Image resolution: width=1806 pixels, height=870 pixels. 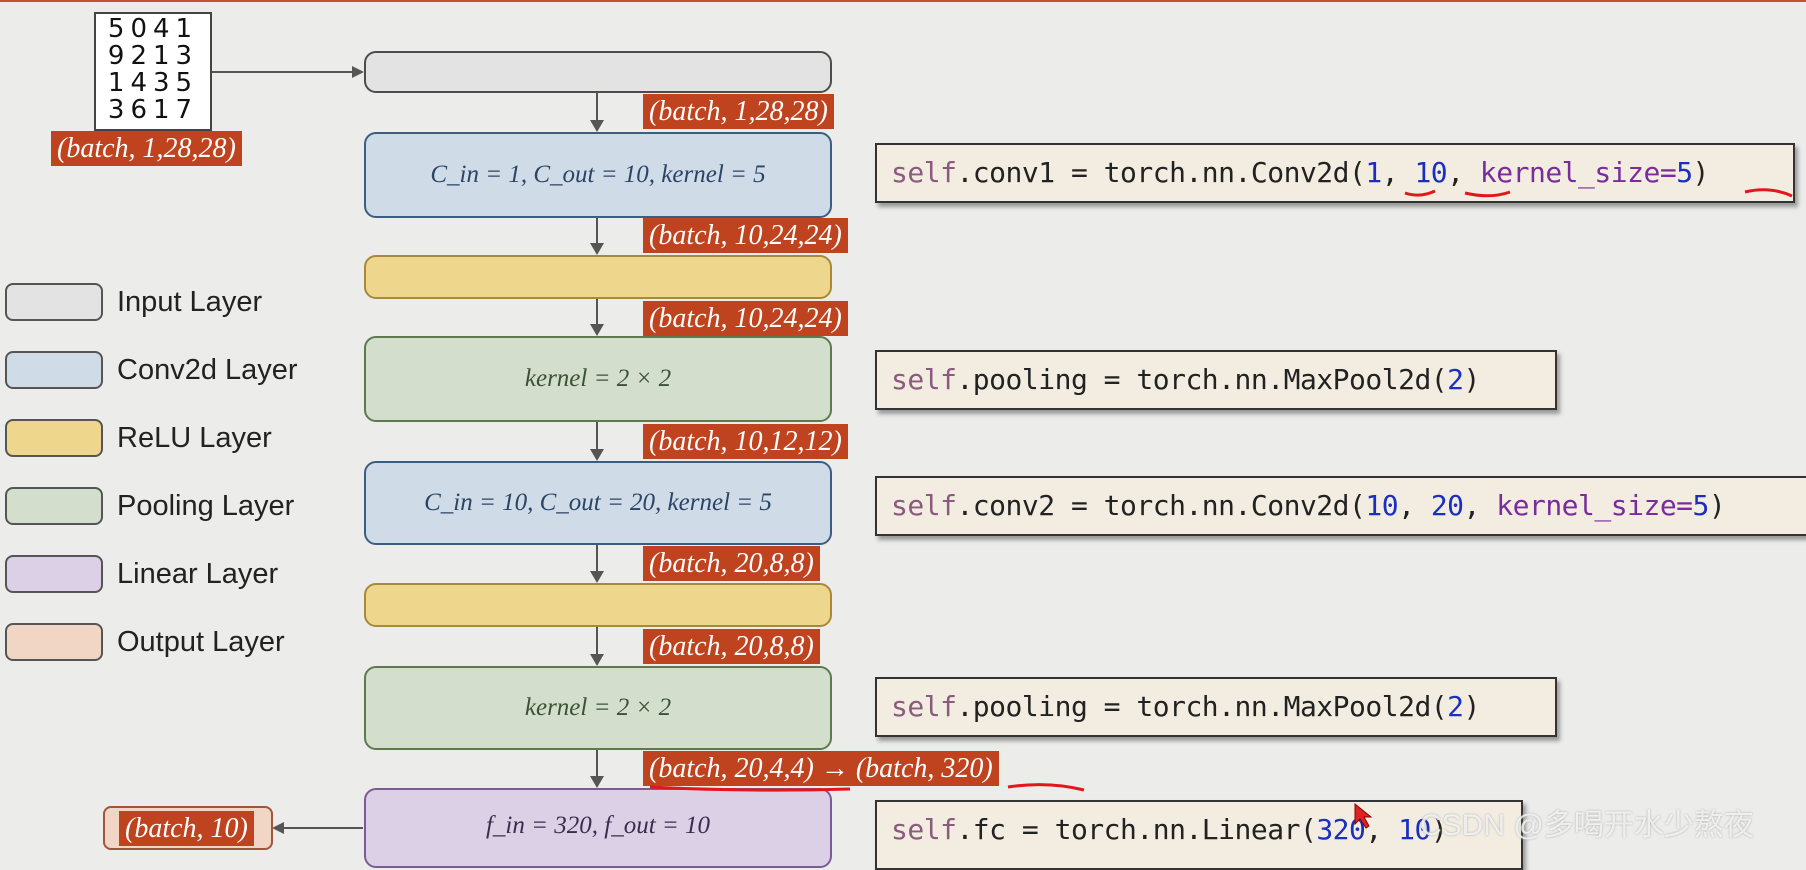 What do you see at coordinates (1363, 815) in the screenshot?
I see `cursor-icon` at bounding box center [1363, 815].